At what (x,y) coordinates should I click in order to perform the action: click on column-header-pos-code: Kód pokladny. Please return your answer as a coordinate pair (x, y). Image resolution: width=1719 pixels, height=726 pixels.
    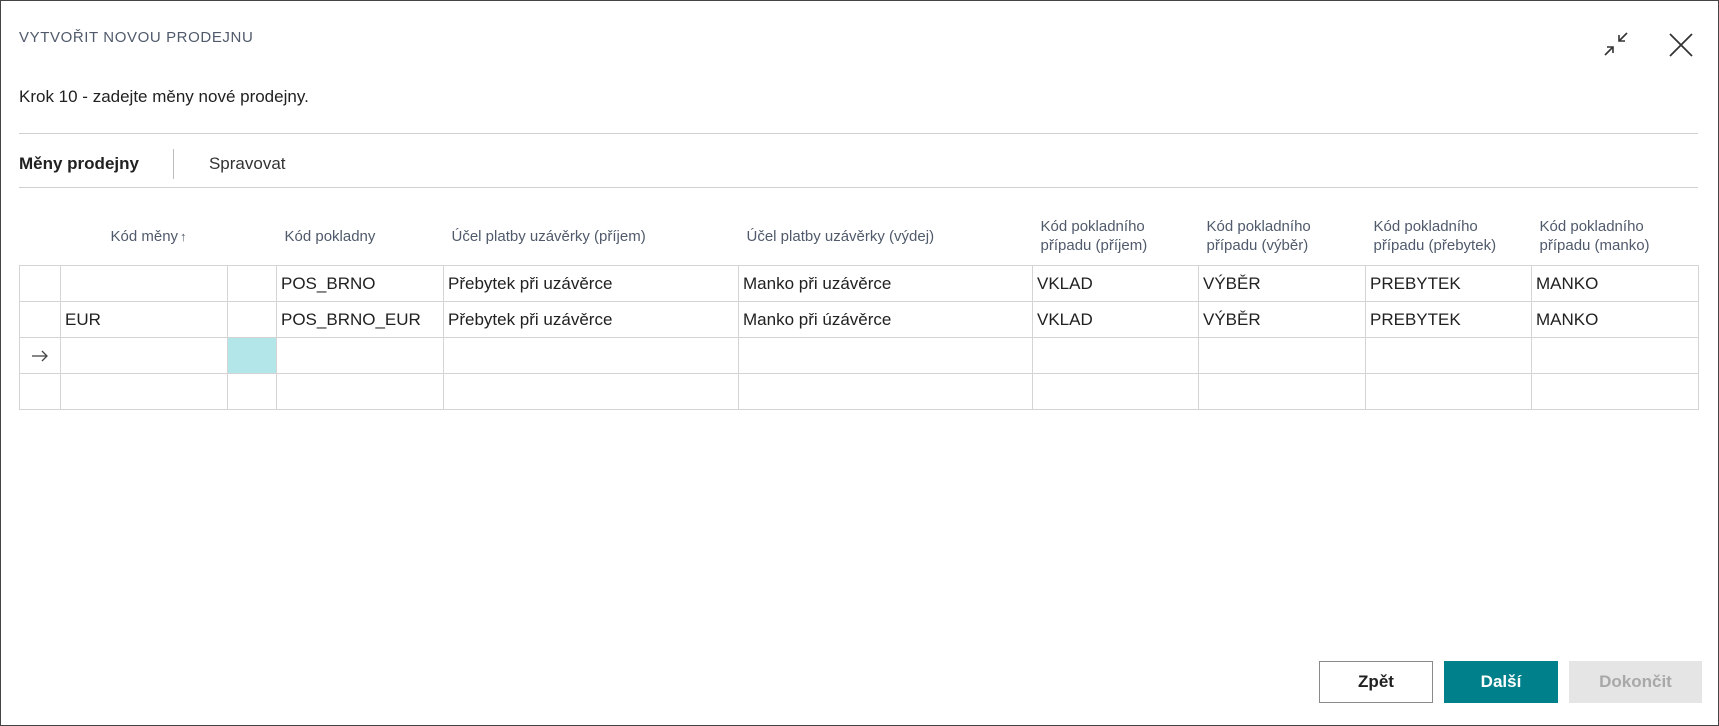
    Looking at the image, I should click on (360, 236).